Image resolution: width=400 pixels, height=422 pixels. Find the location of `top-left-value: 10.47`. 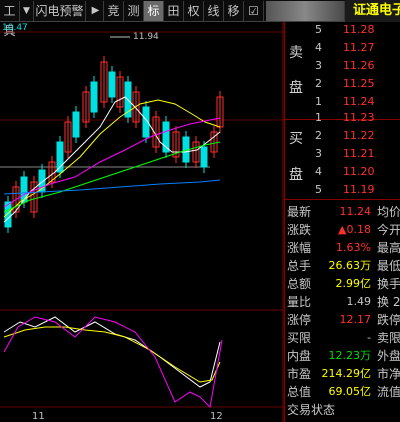

top-left-value: 10.47 is located at coordinates (15, 28).